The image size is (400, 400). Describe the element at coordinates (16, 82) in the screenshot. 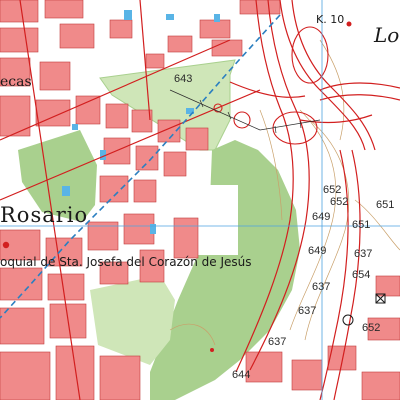

I see `label-ecas: ecas` at that location.